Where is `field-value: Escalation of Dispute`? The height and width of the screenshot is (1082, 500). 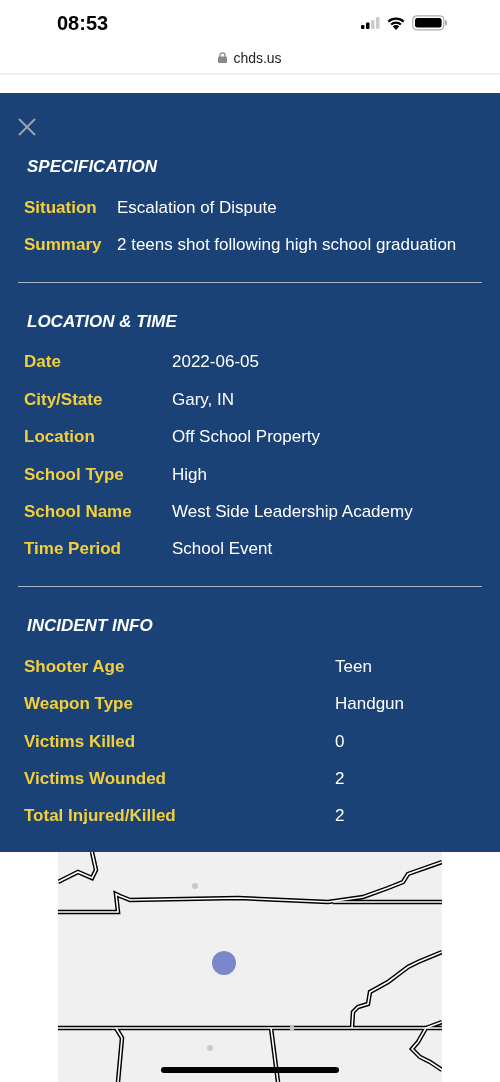
field-value: Escalation of Dispute is located at coordinates (197, 207).